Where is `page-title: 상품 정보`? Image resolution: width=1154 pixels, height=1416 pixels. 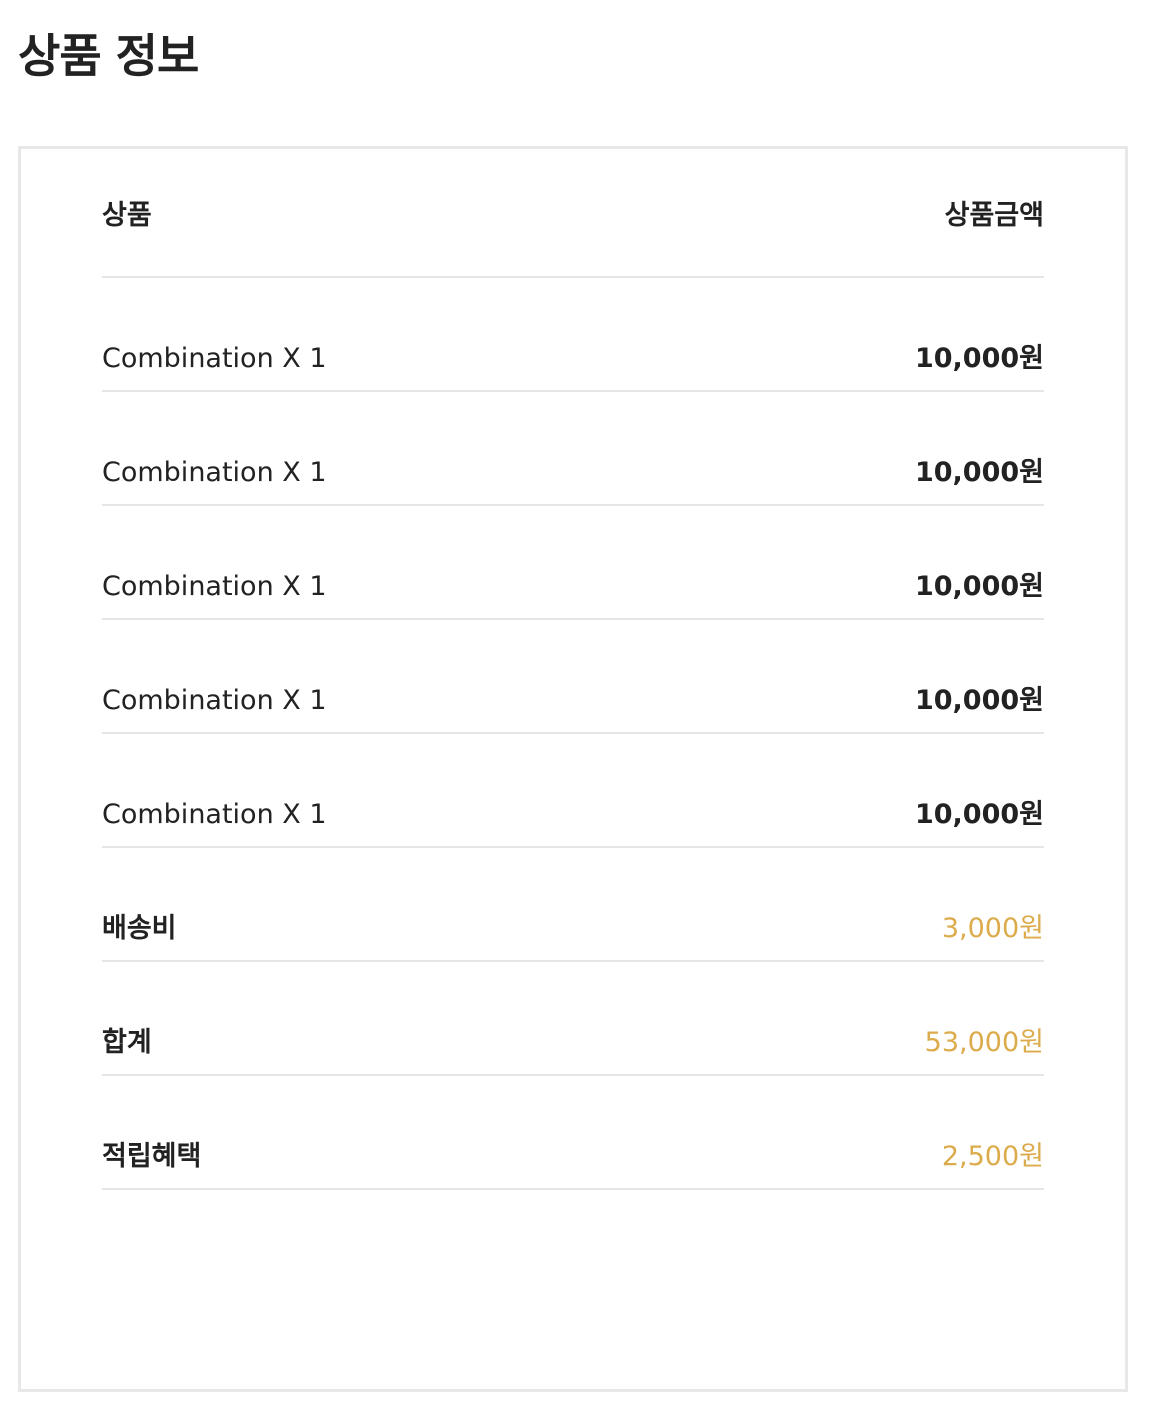 page-title: 상품 정보 is located at coordinates (108, 56).